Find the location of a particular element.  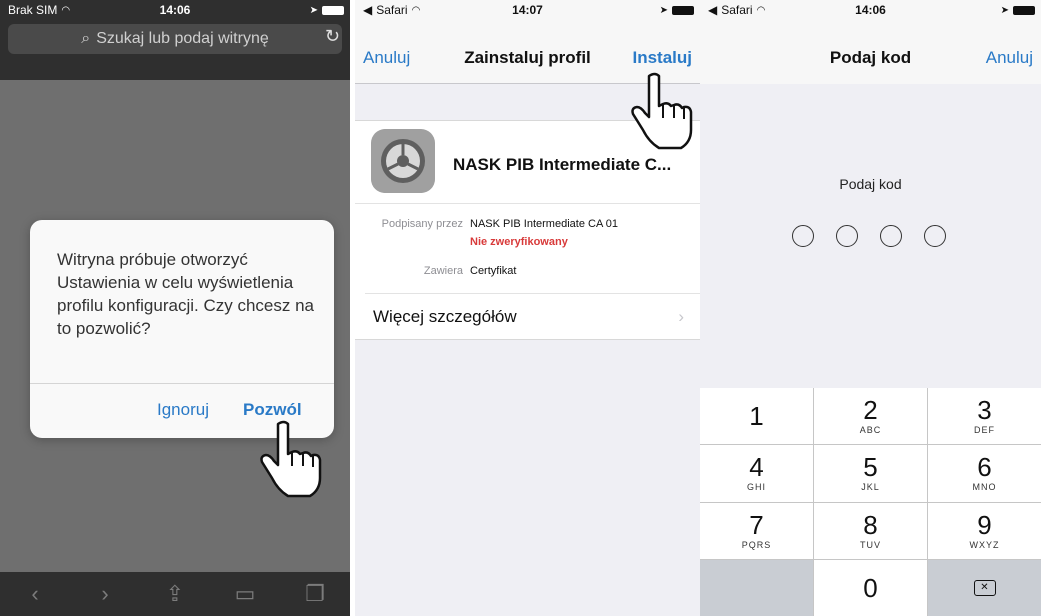

key-digit: 8 is located at coordinates (870, 524).